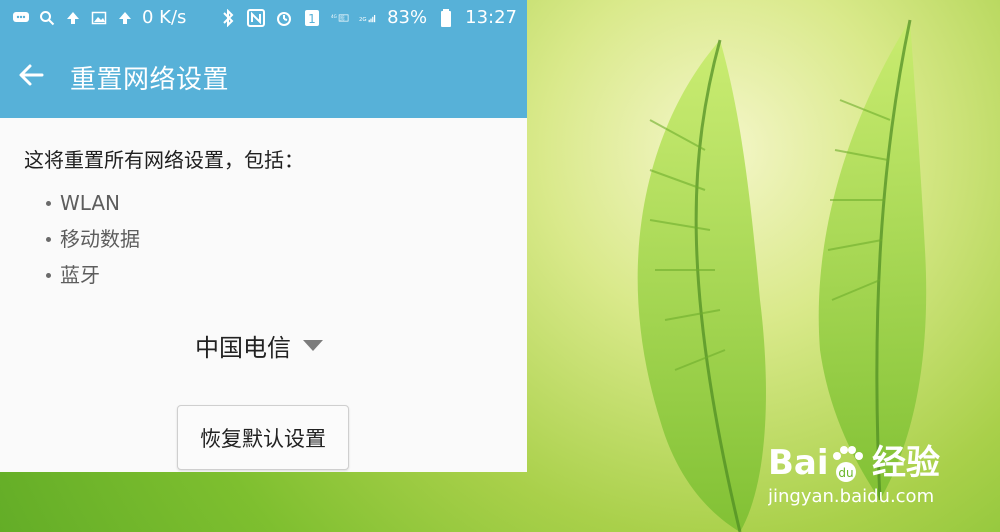 This screenshot has height=532, width=1000. What do you see at coordinates (407, 17) in the screenshot?
I see `battery-percent: 83%` at bounding box center [407, 17].